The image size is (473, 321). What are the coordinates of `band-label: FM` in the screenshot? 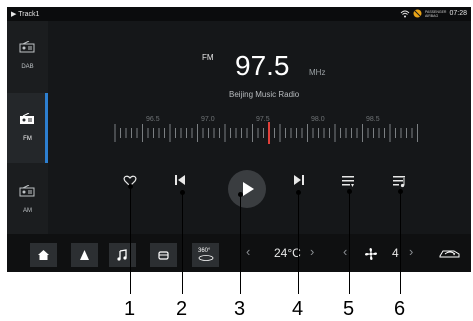 It's located at (208, 57).